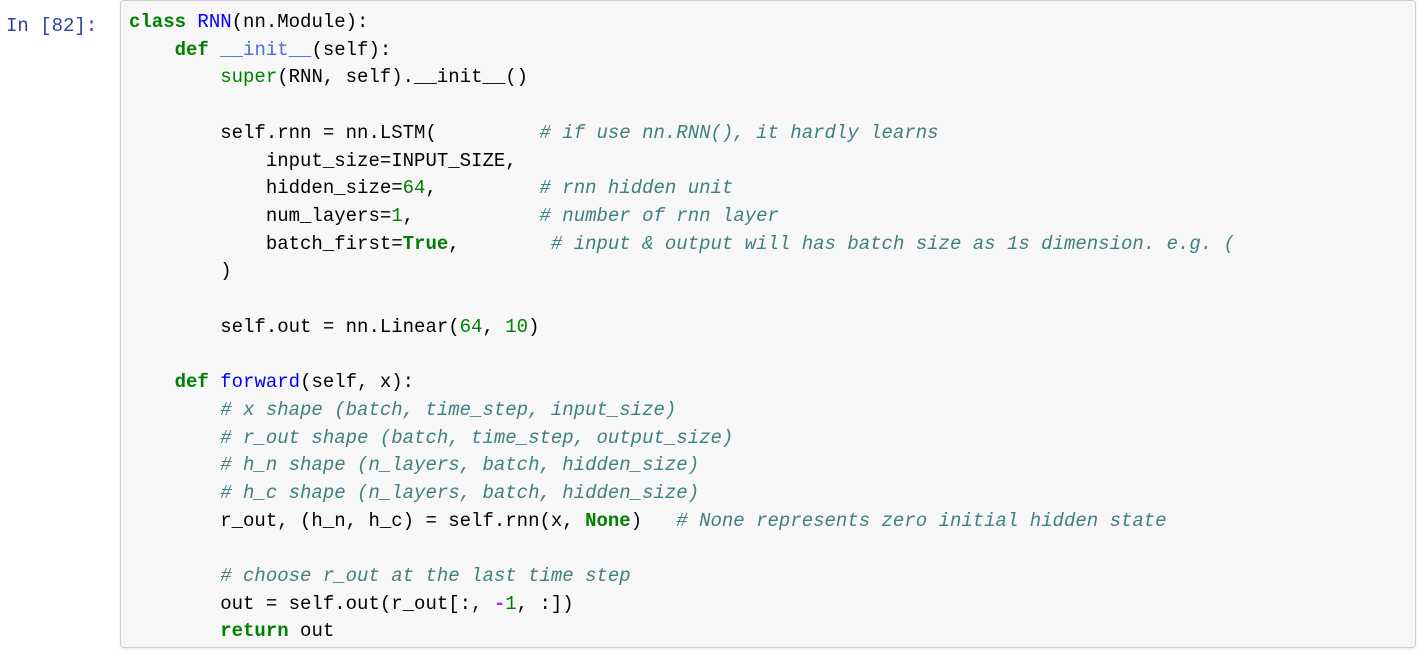 This screenshot has height=657, width=1425. I want to click on code-token-plain: batch_first=, so click(266, 243).